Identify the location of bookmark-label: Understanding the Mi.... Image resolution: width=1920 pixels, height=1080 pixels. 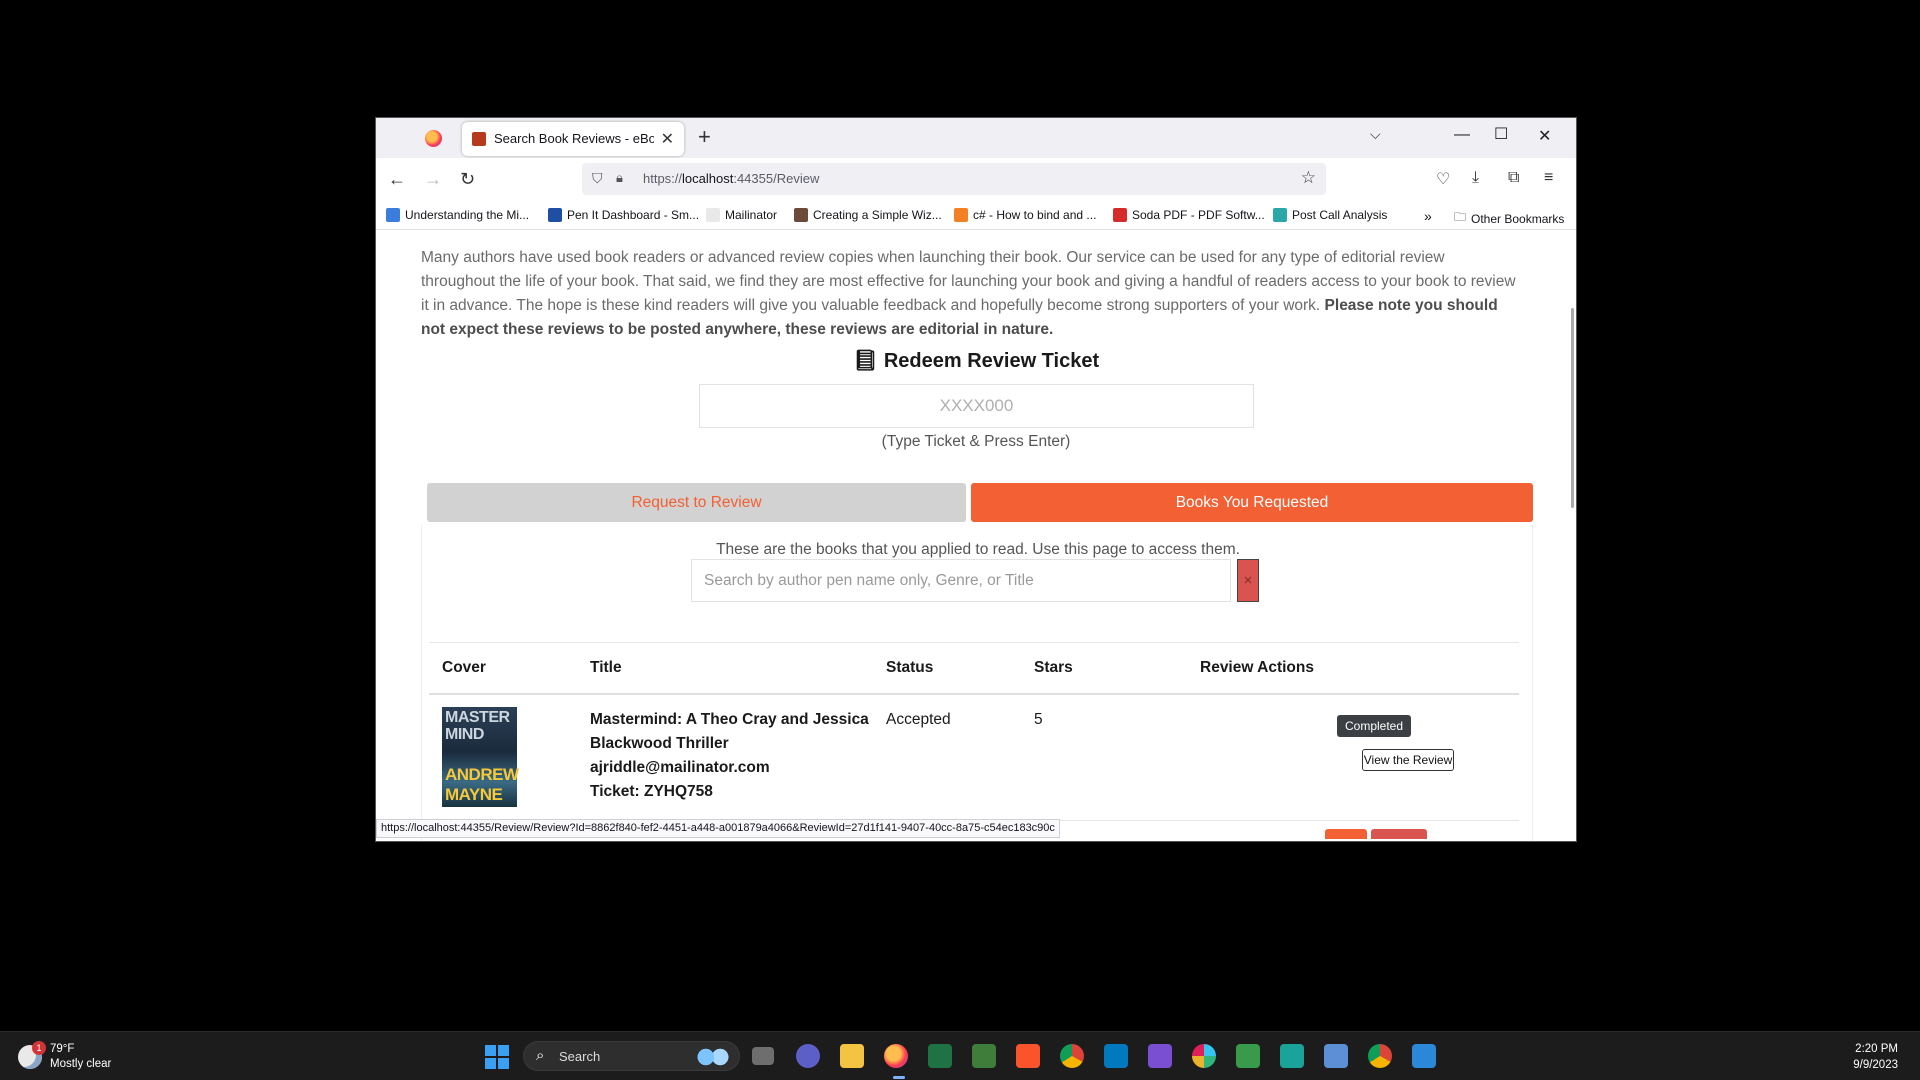
(467, 215).